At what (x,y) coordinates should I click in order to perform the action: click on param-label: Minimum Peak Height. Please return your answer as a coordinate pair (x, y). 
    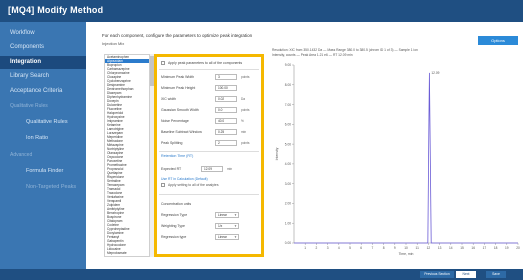
    Looking at the image, I should click on (178, 88).